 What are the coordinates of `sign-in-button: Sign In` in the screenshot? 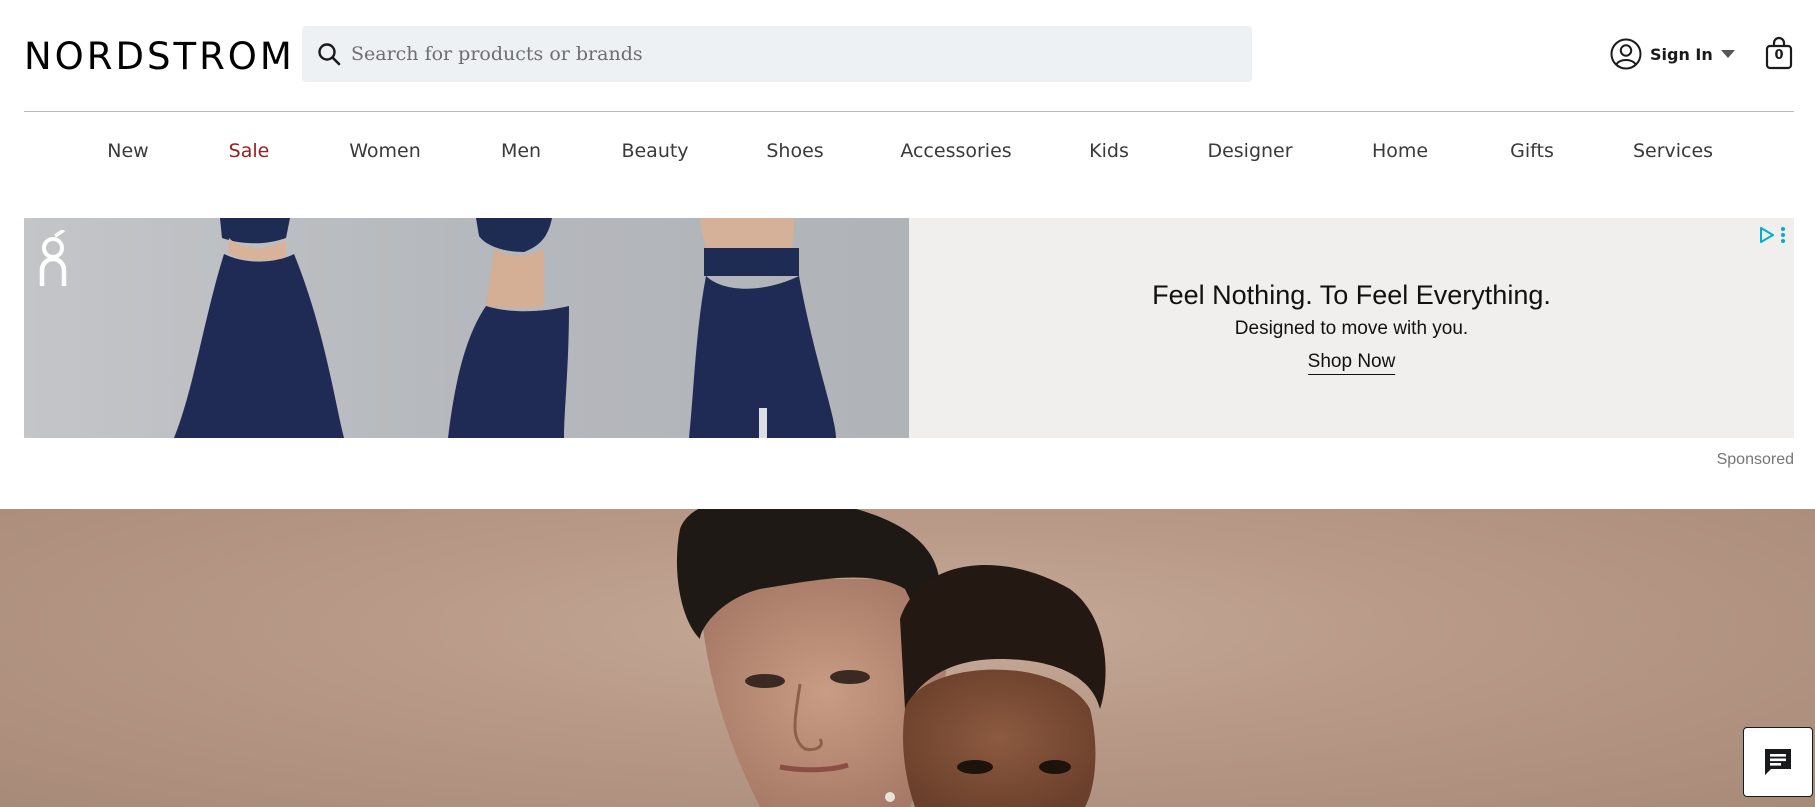 It's located at (1672, 54).